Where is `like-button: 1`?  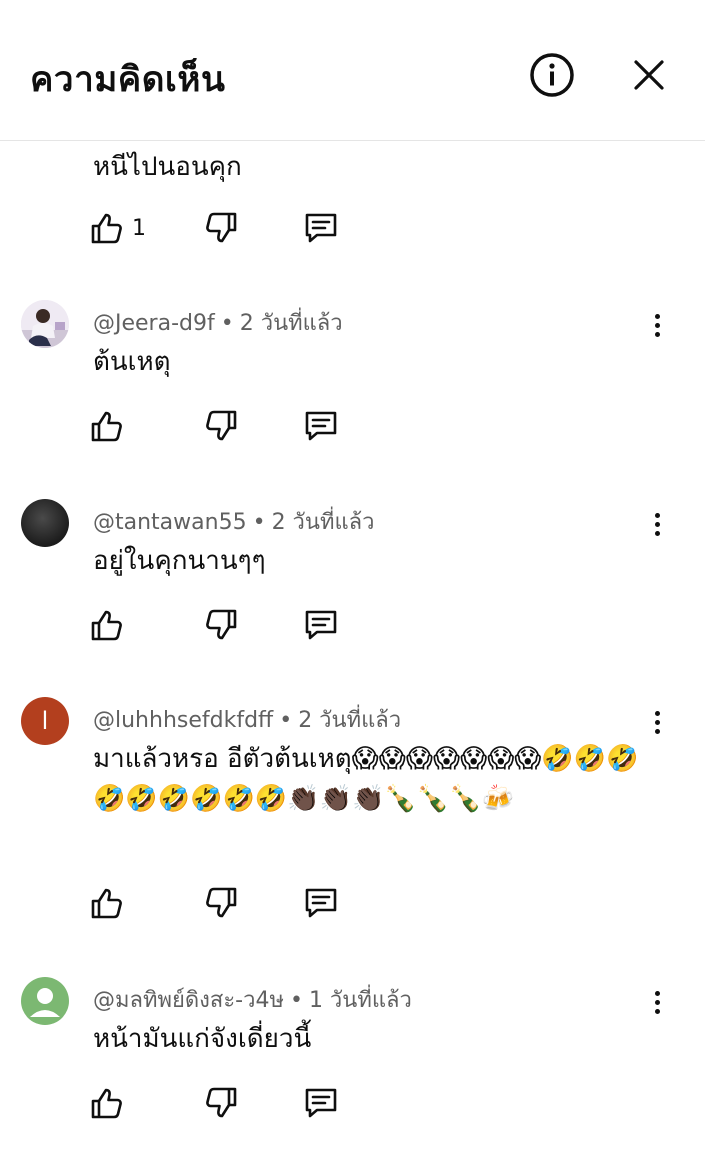 like-button: 1 is located at coordinates (118, 228).